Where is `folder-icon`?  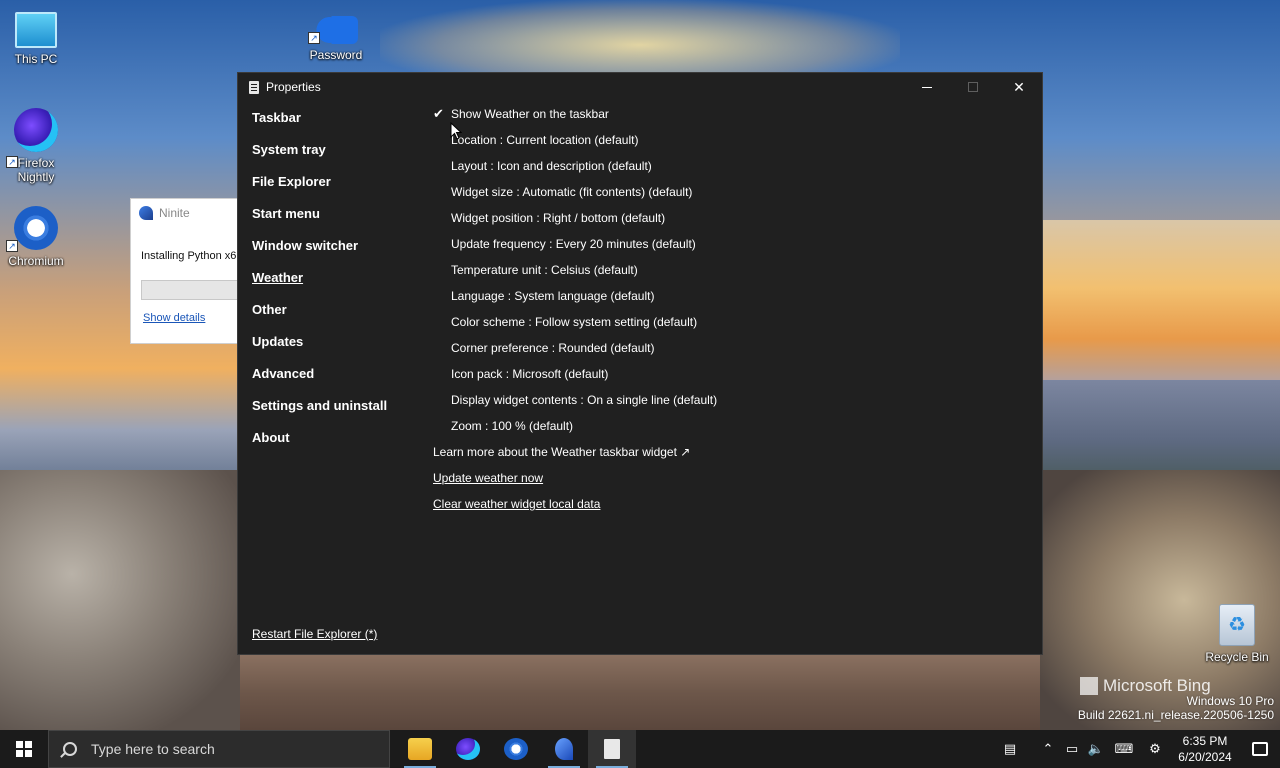
folder-icon is located at coordinates (420, 749).